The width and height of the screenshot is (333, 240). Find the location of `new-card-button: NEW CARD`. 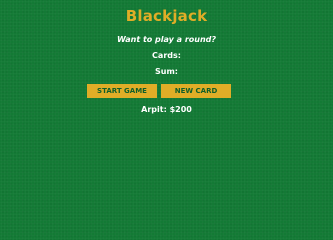

new-card-button: NEW CARD is located at coordinates (196, 91).